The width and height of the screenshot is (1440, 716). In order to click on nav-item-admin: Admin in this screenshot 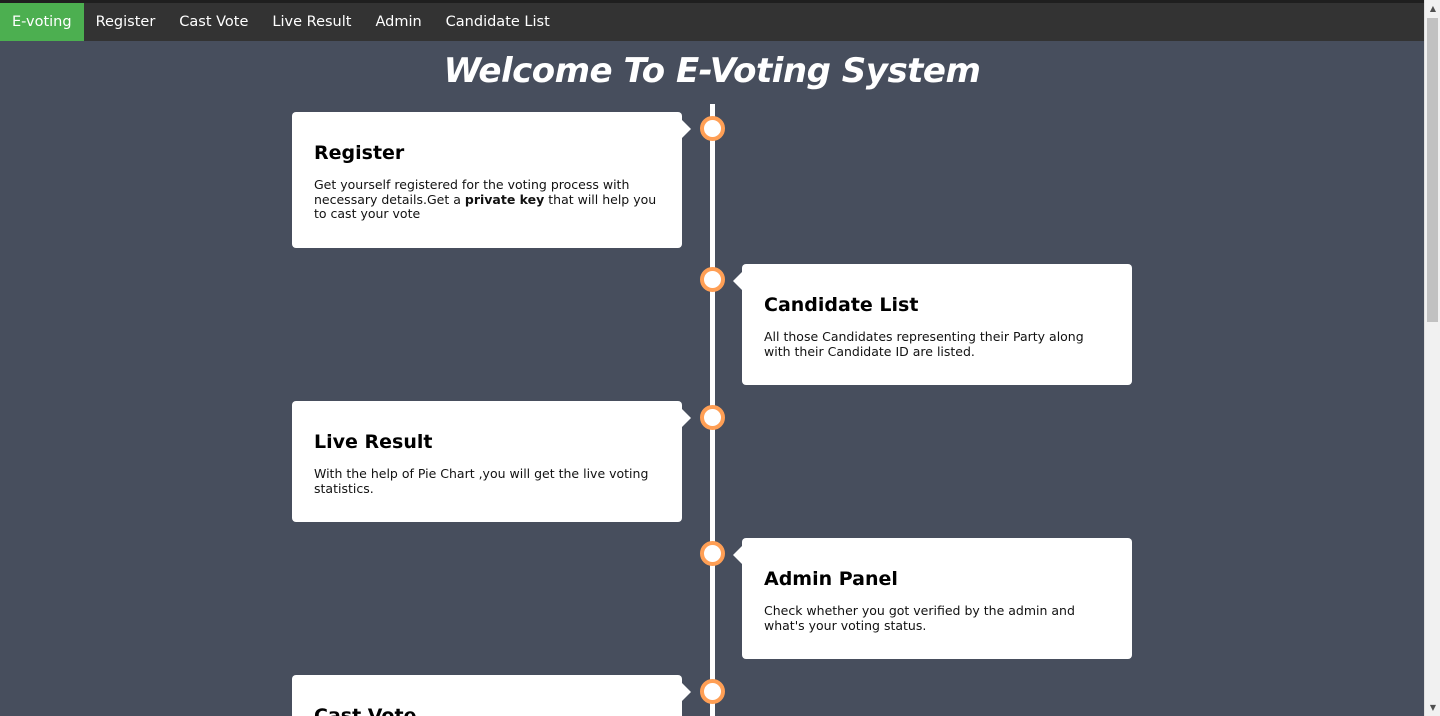, I will do `click(398, 22)`.